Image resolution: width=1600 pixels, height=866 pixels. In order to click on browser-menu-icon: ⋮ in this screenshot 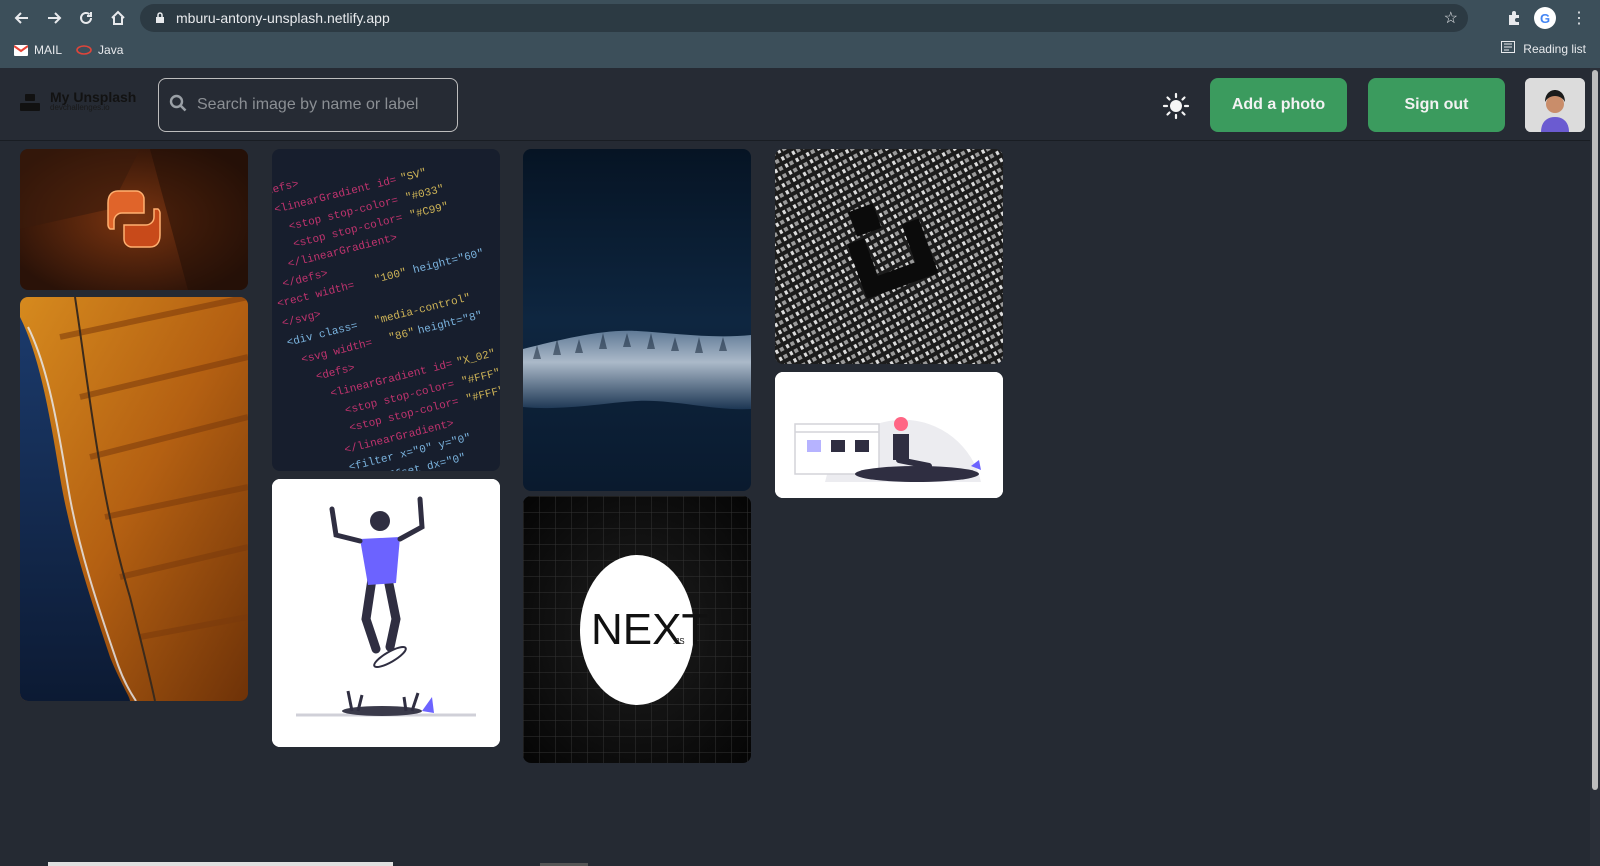, I will do `click(1579, 18)`.